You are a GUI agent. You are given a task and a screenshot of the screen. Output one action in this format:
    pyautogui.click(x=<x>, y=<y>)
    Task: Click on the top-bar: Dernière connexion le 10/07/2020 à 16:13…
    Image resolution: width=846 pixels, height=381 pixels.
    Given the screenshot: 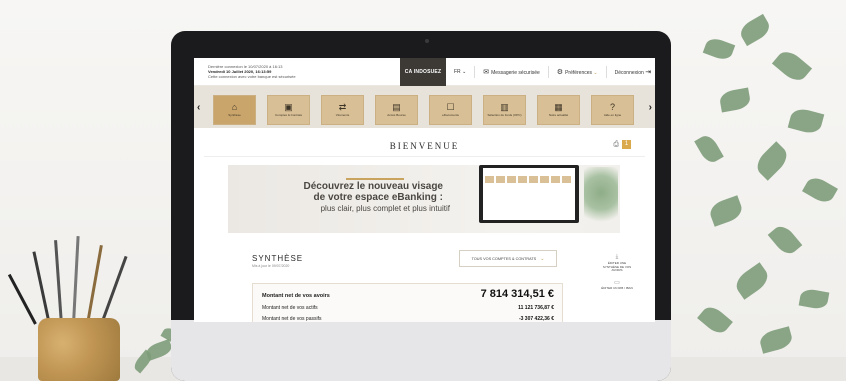 What is the action you would take?
    pyautogui.click(x=424, y=72)
    